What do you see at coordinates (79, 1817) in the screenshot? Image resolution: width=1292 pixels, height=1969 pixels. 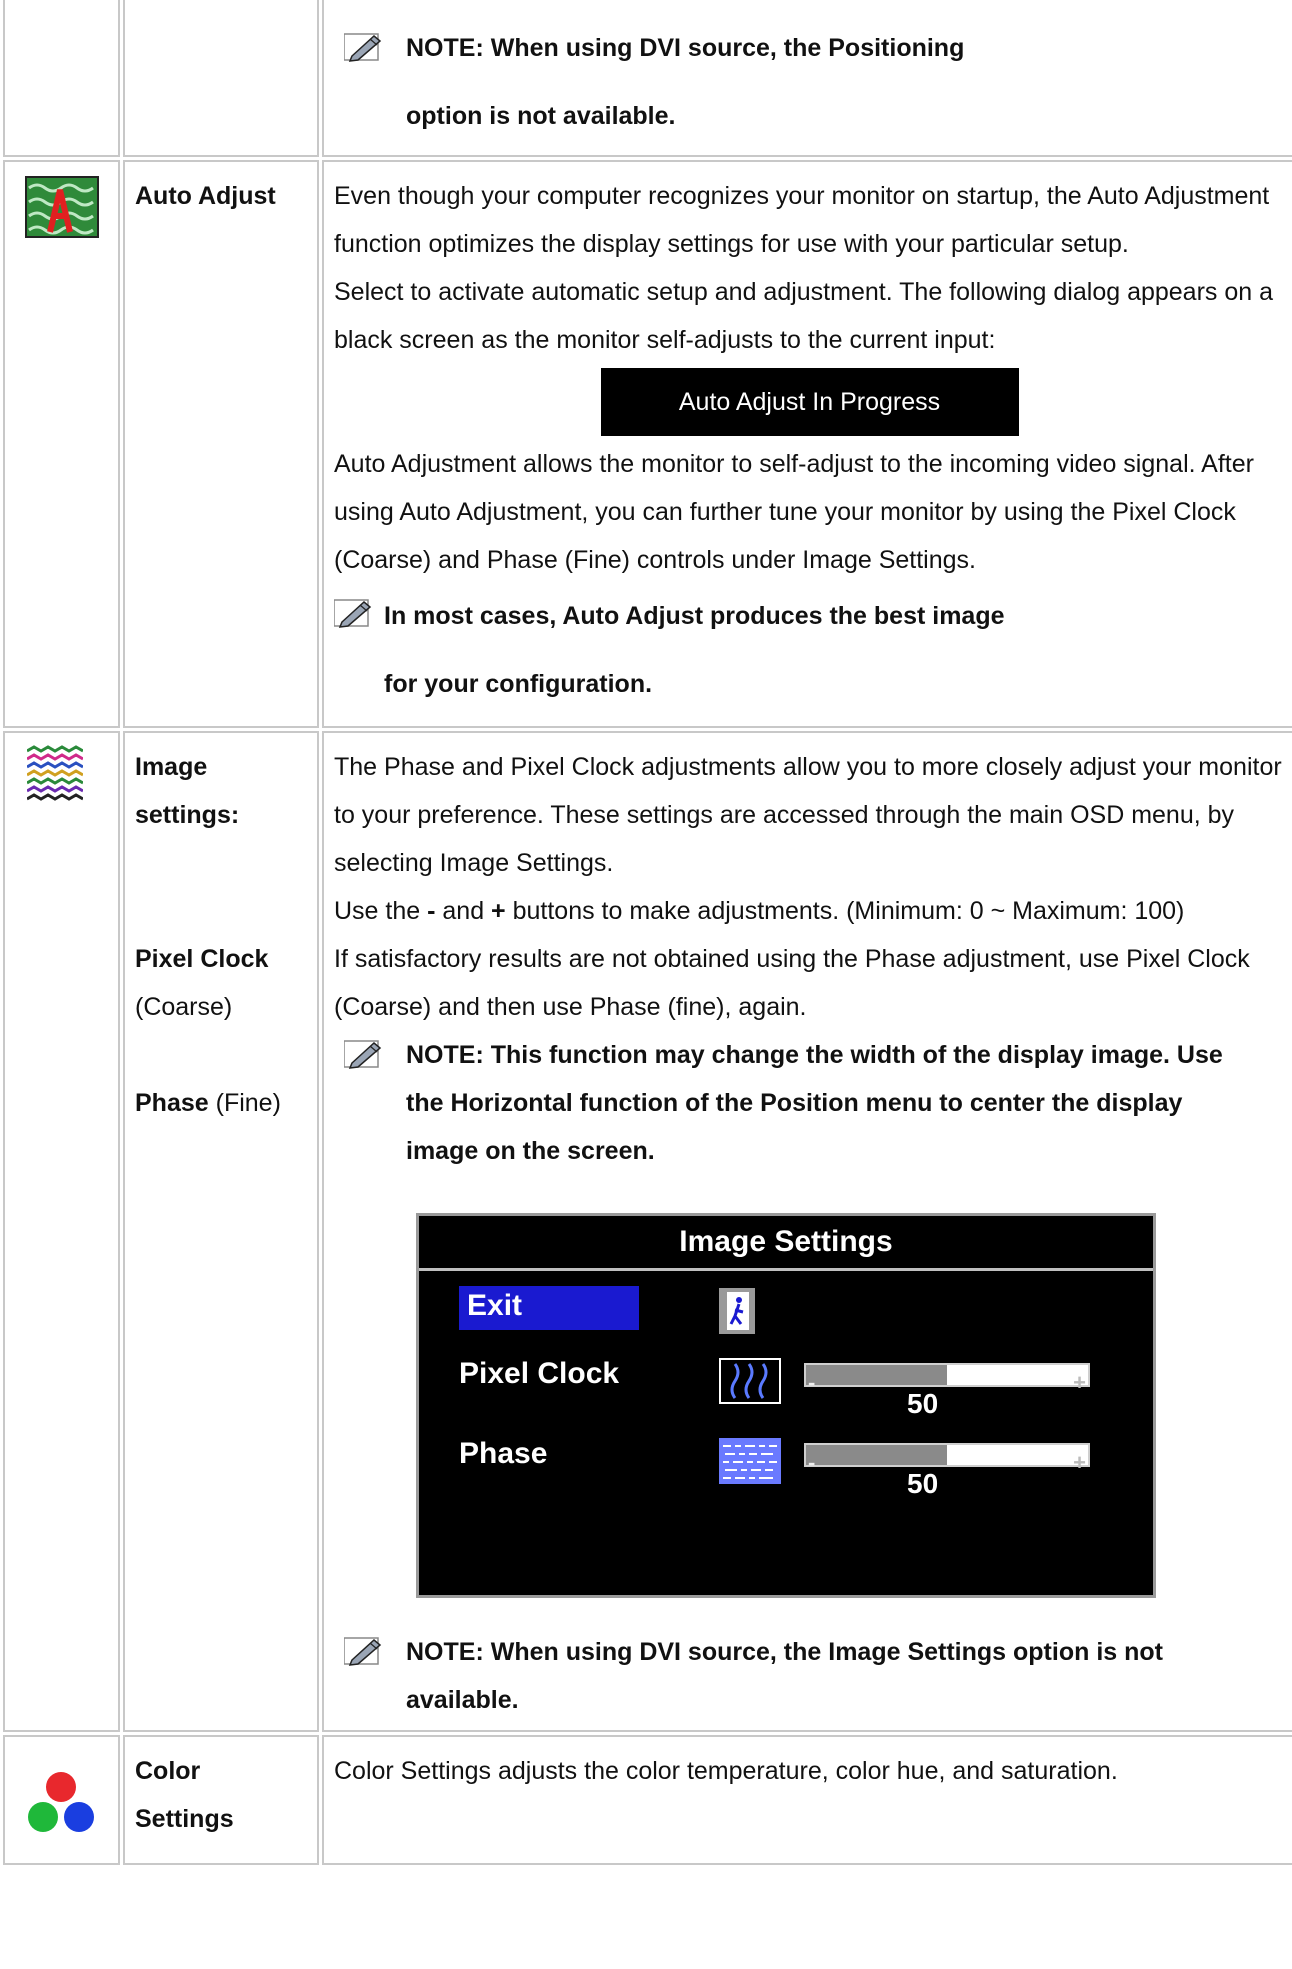 I see `blue-dot` at bounding box center [79, 1817].